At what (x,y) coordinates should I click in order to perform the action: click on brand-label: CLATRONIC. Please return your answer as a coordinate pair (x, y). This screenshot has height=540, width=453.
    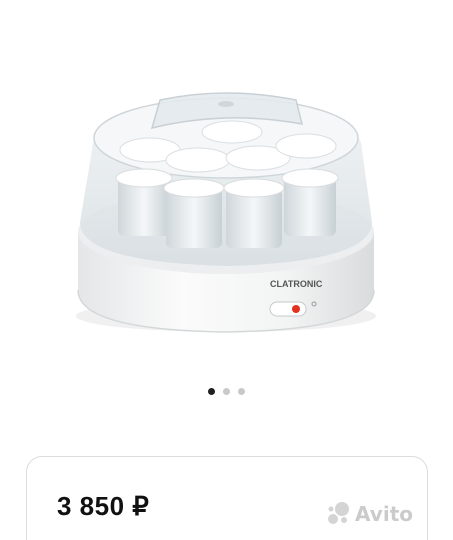
    Looking at the image, I should click on (296, 284).